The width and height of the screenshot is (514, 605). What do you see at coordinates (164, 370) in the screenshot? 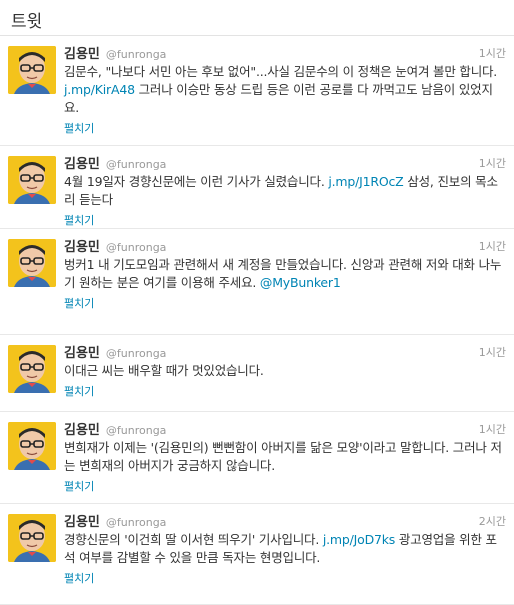
I see `tweet-text-segment: 이대근 씨는 배우할 때가 멋있었습니다.` at bounding box center [164, 370].